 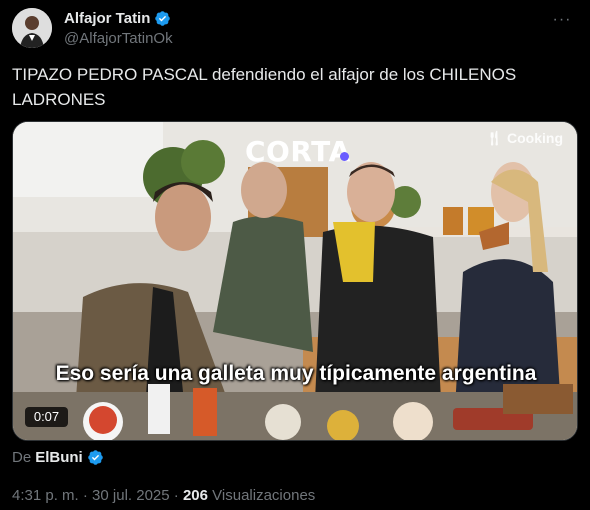 What do you see at coordinates (496, 138) in the screenshot?
I see `cooking-logo-icon: 🍴︎` at bounding box center [496, 138].